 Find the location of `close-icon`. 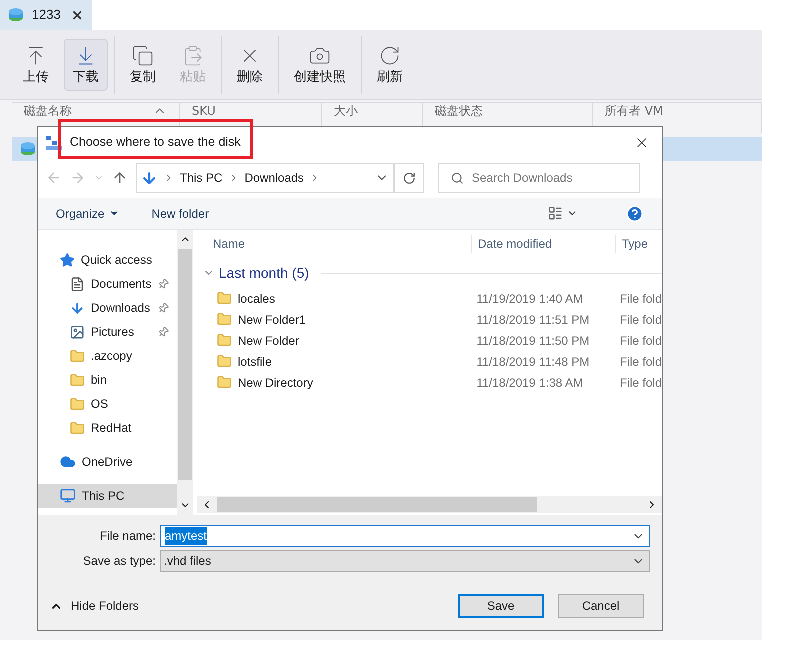

close-icon is located at coordinates (77, 15).